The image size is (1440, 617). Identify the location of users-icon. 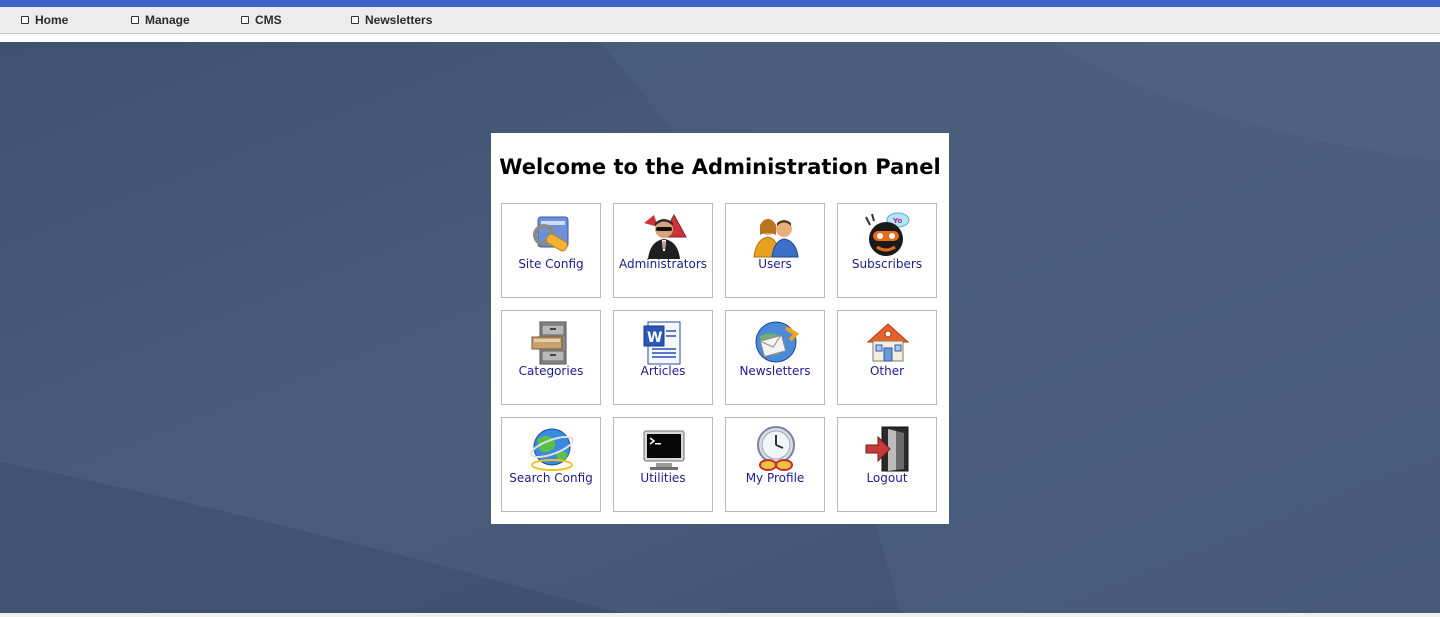
(776, 238).